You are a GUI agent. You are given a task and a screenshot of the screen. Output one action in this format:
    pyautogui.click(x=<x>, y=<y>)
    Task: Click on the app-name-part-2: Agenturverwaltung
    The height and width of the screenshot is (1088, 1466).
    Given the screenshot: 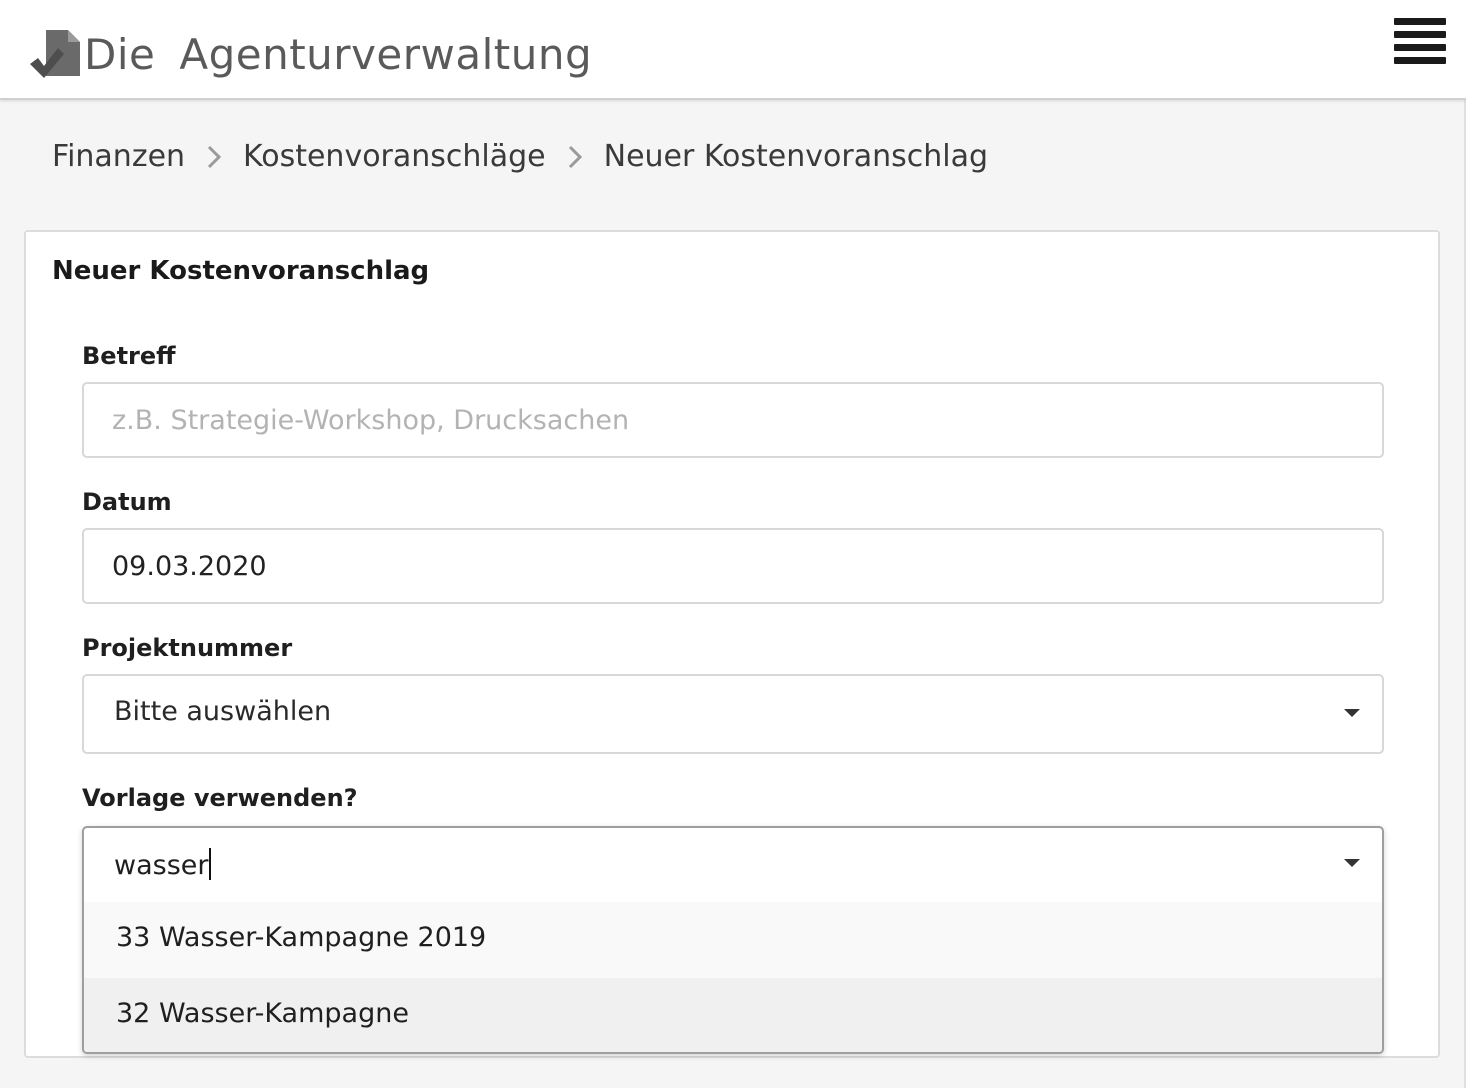 What is the action you would take?
    pyautogui.click(x=386, y=54)
    